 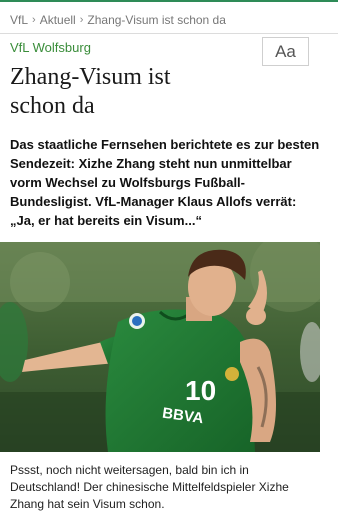 I want to click on article-headline: Zhang-Visum ist schon da, so click(x=160, y=92).